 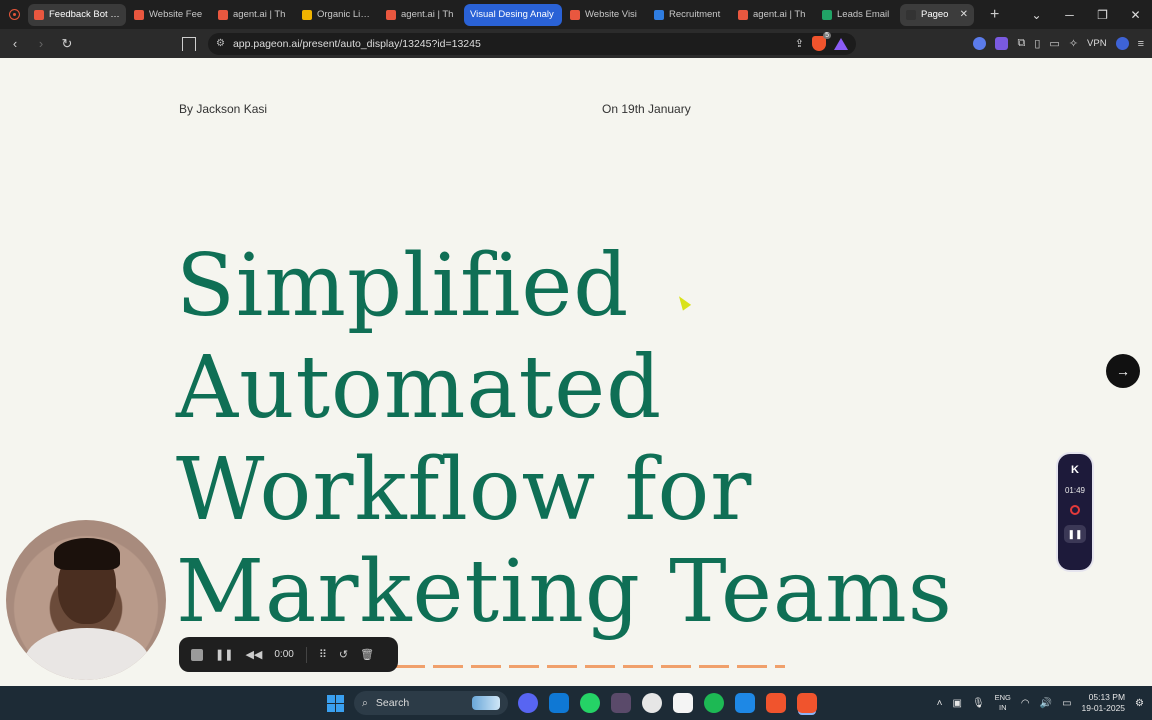 I want to click on whatsapp-icon, so click(x=590, y=703).